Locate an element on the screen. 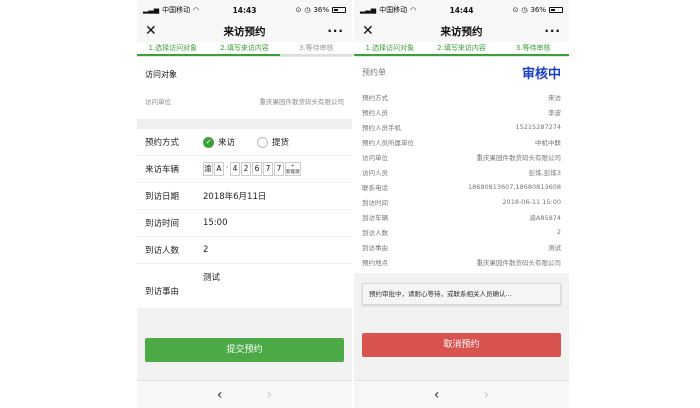 The image size is (700, 408). plate-input: 渝 A · 4 2 6 7 7 + 新能源 is located at coordinates (252, 169).